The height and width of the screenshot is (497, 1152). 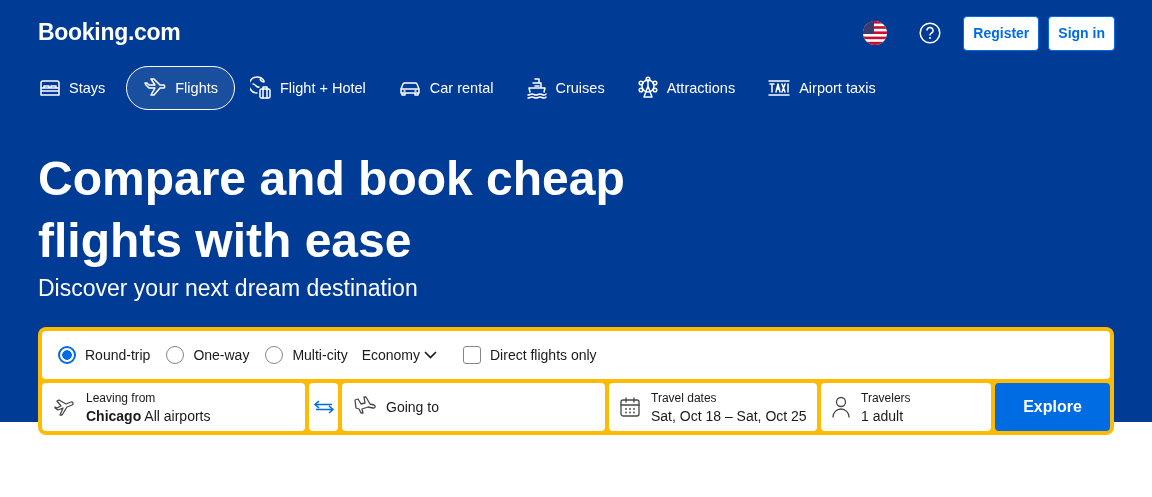 What do you see at coordinates (448, 88) in the screenshot?
I see `nav-tab: Car rental` at bounding box center [448, 88].